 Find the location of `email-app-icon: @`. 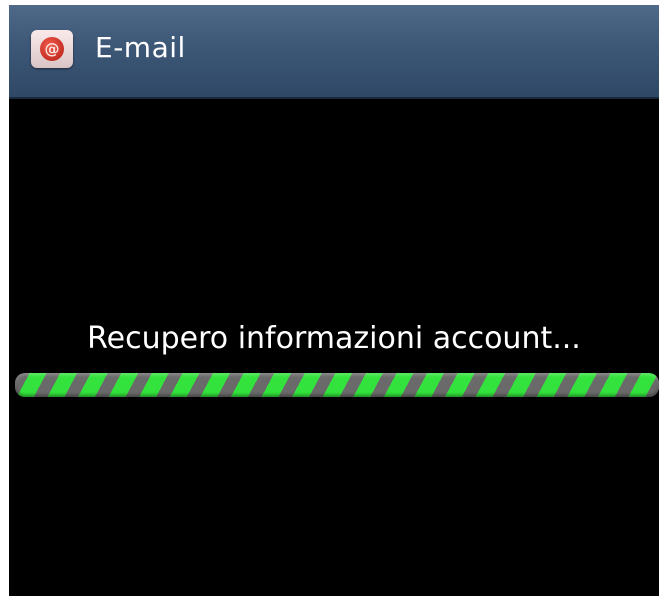

email-app-icon: @ is located at coordinates (52, 49).